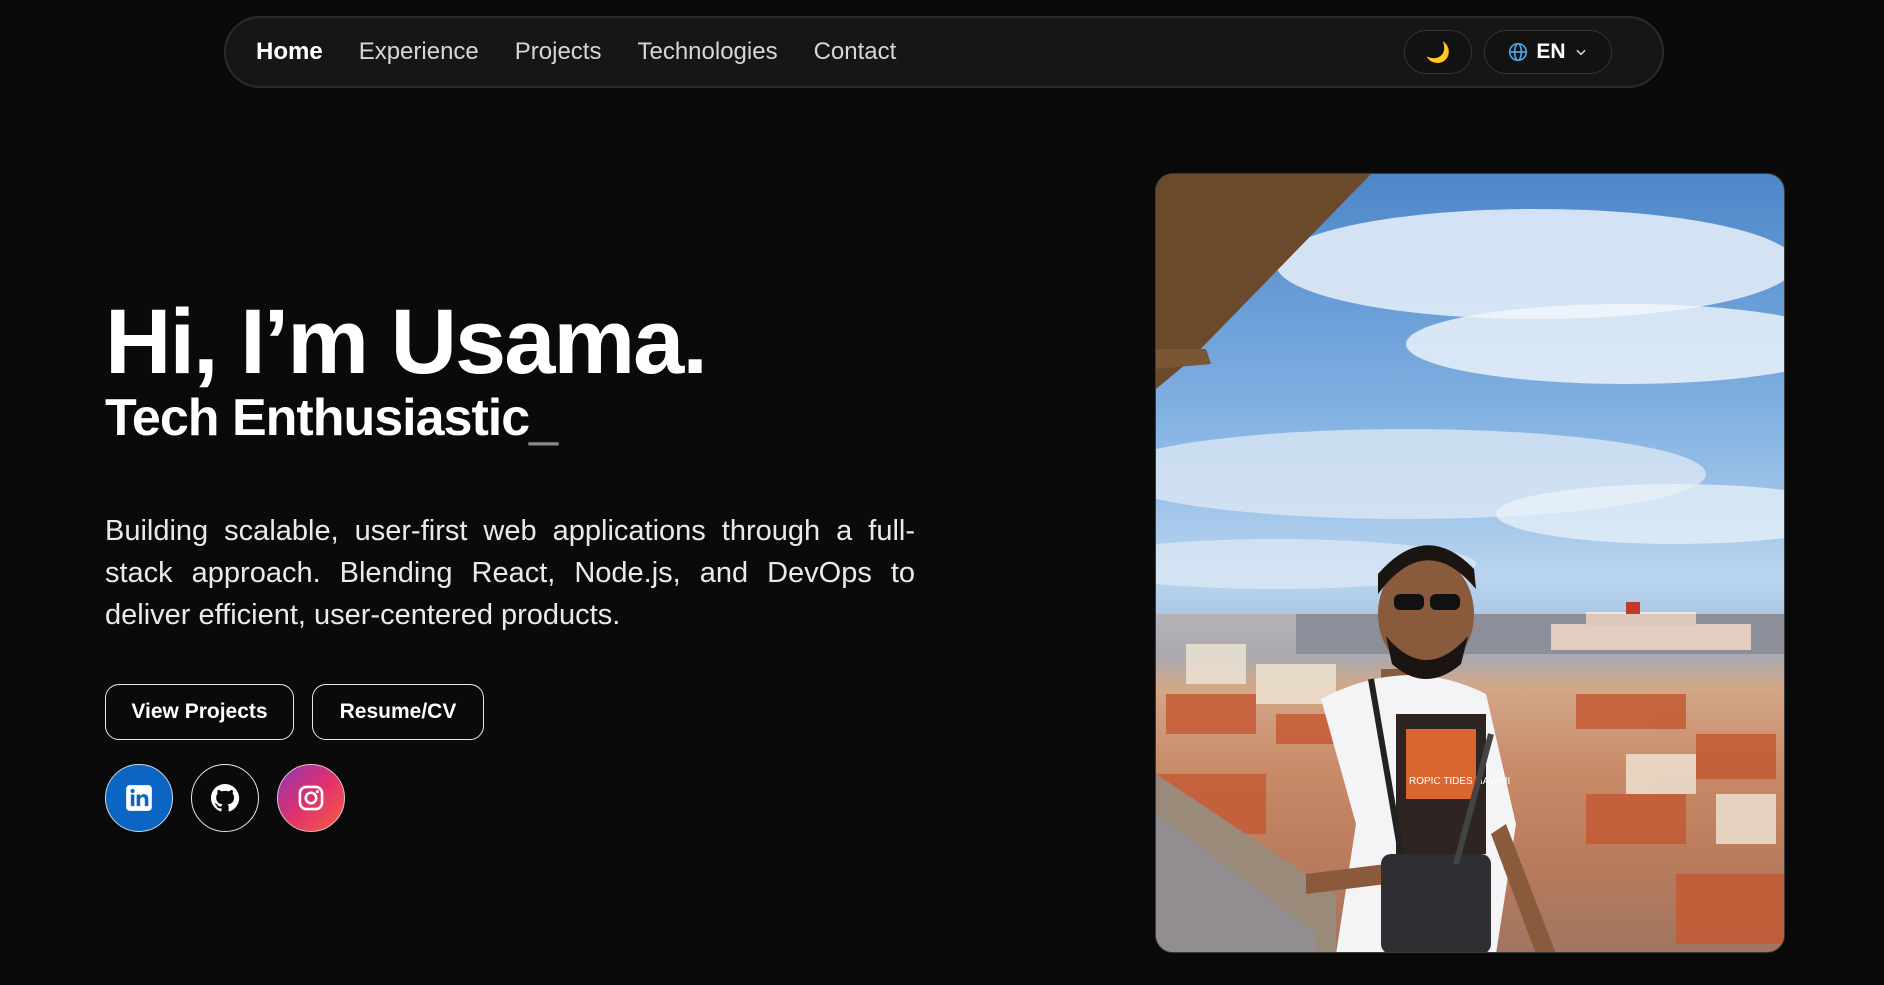 The height and width of the screenshot is (985, 1884). What do you see at coordinates (398, 712) in the screenshot?
I see `resume-button: Resume/CV` at bounding box center [398, 712].